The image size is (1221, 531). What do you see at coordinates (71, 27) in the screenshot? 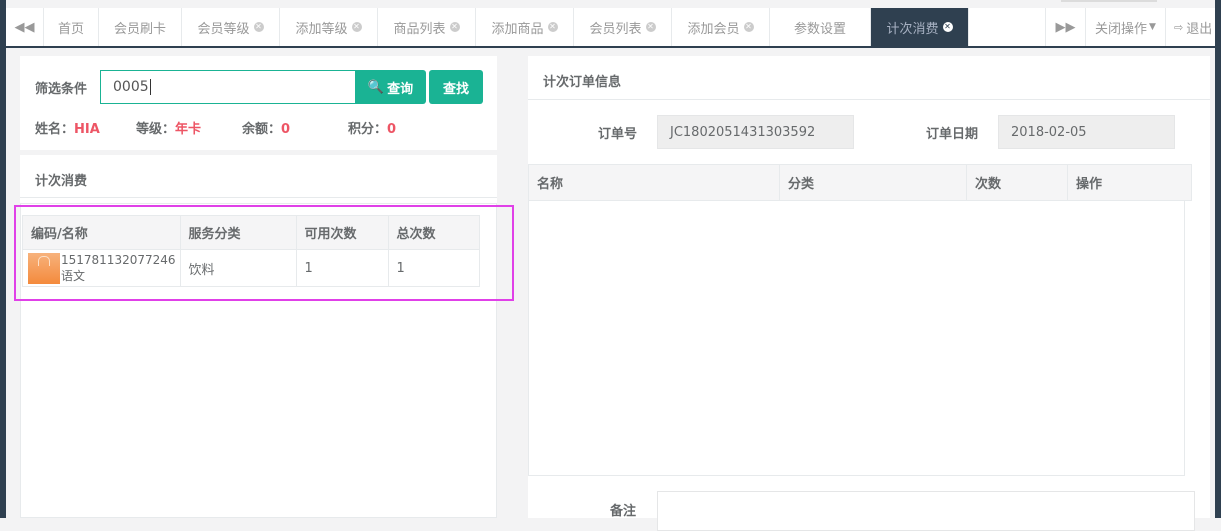
I see `tab-home: 首页` at bounding box center [71, 27].